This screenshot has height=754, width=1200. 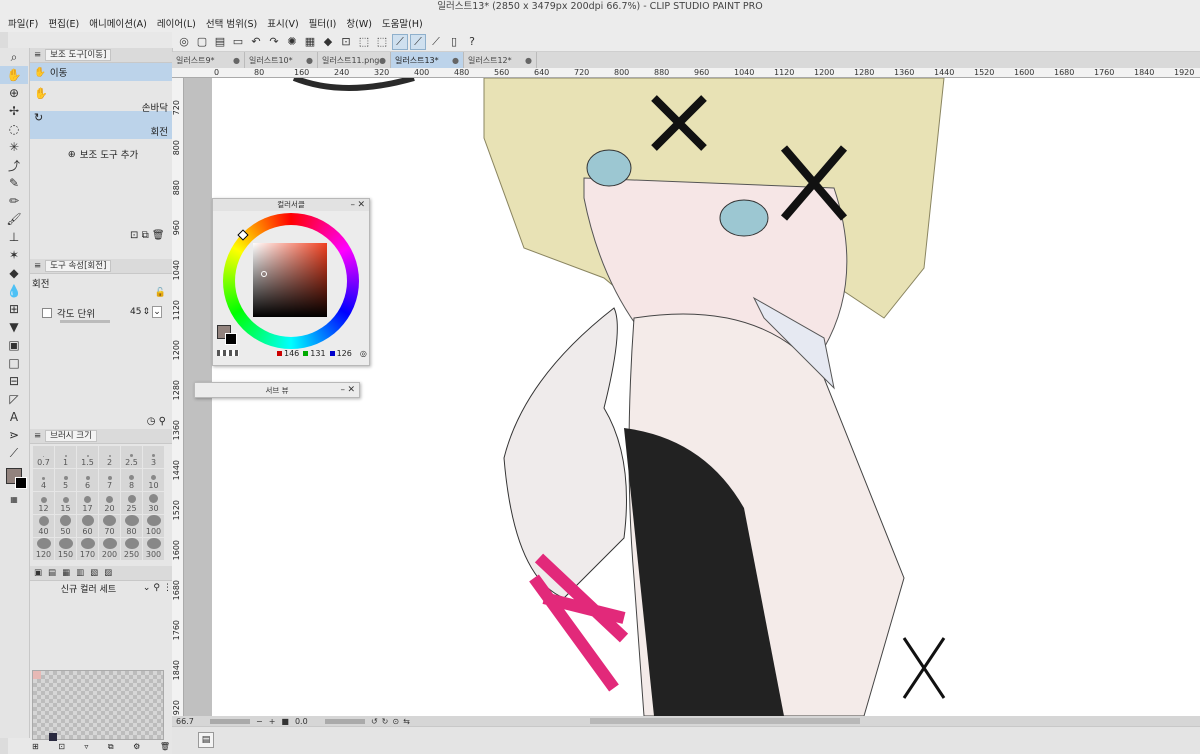 I want to click on brush-size-cell: 12, so click(x=43, y=503).